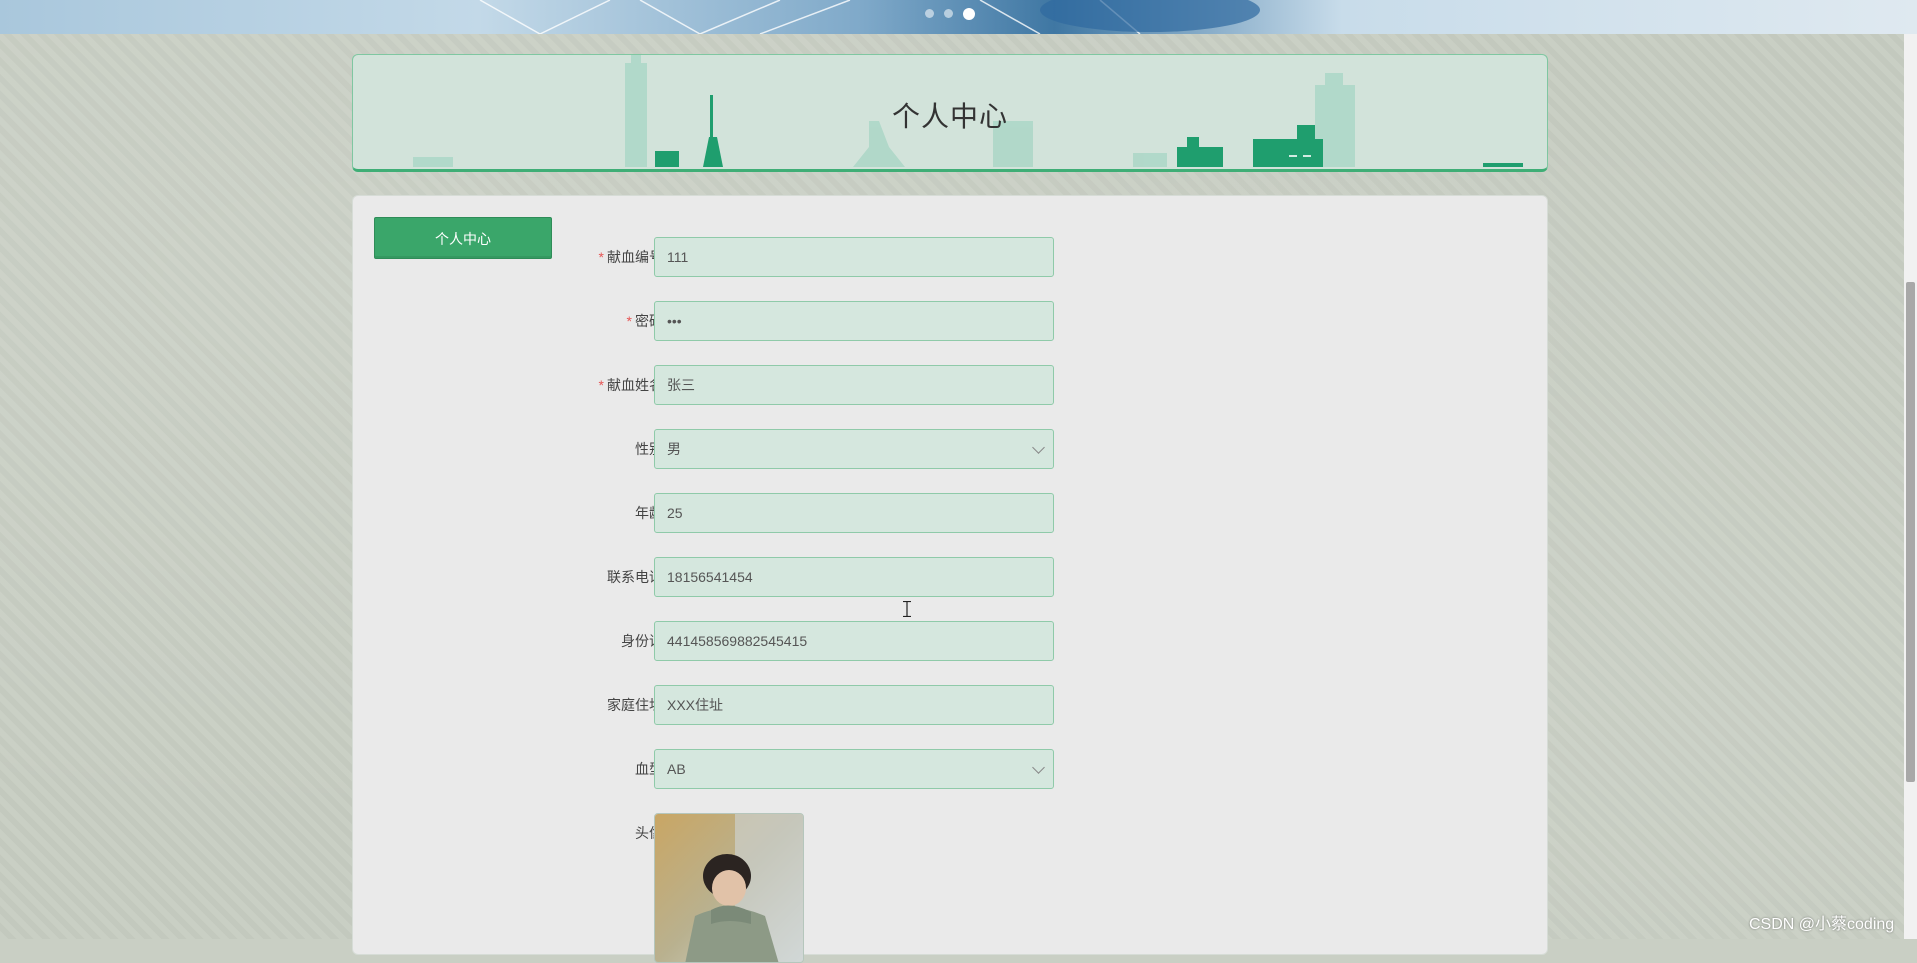  What do you see at coordinates (854, 577) in the screenshot?
I see `phone-input: 18156541454` at bounding box center [854, 577].